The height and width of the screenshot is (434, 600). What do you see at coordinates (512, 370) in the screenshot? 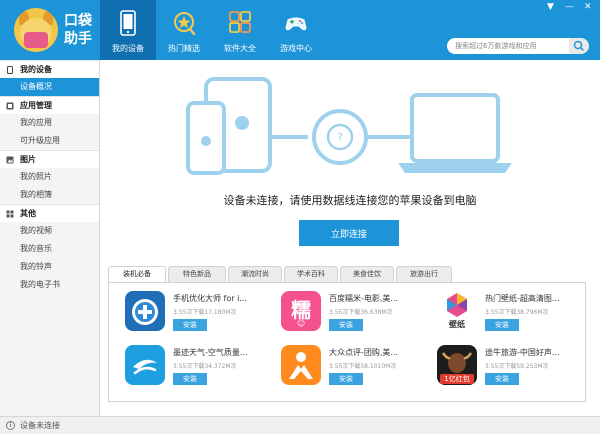
I see `list-item: 1亿红包 途牛旅游-中国好声... 3.55次下载59.253M次 安装` at bounding box center [512, 370].